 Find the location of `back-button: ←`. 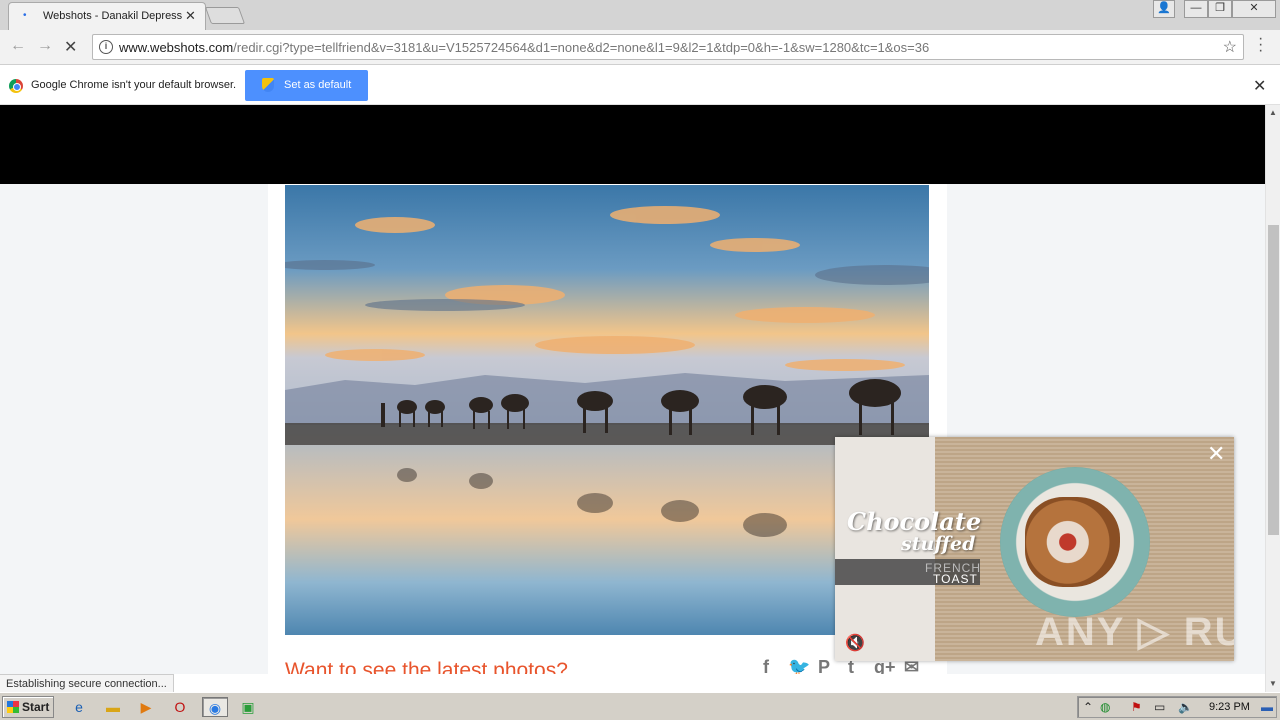

back-button: ← is located at coordinates (18, 46).